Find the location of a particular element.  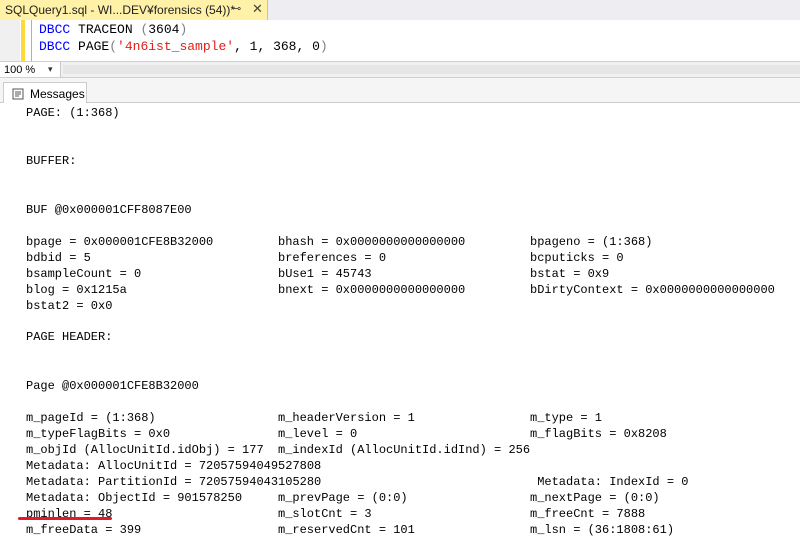

output-field: bhash = 0x0000000000000000 is located at coordinates (372, 242).